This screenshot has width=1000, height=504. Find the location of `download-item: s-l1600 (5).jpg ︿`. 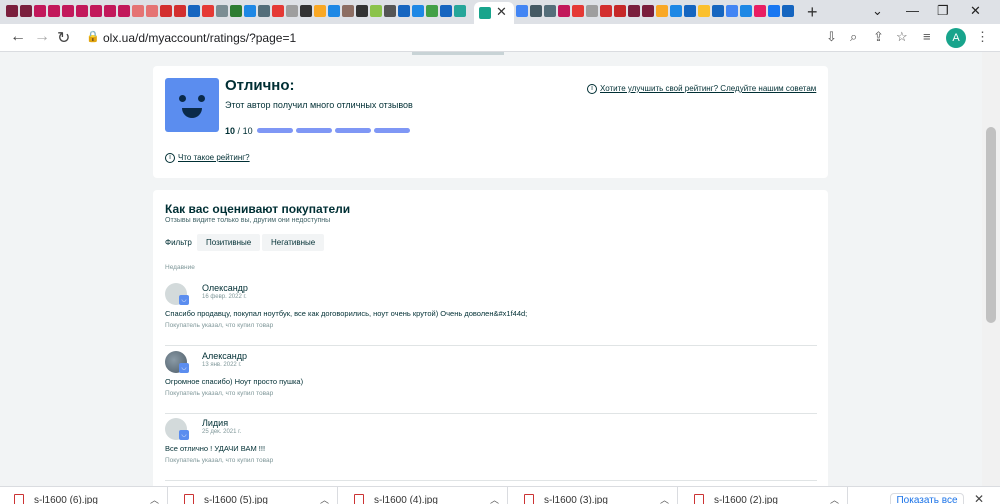

download-item: s-l1600 (5).jpg ︿ is located at coordinates (254, 495).